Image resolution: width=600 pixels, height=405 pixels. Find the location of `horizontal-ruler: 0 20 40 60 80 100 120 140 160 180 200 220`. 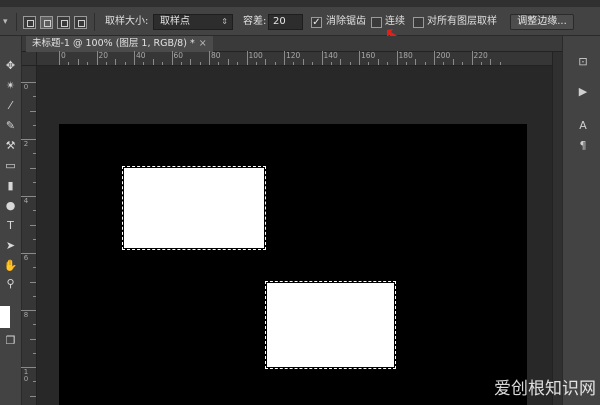

horizontal-ruler: 0 20 40 60 80 100 120 140 160 180 200 220 is located at coordinates (294, 58).